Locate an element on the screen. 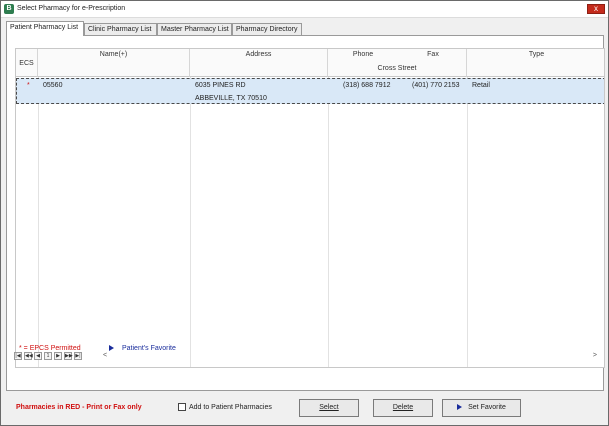  window-title: Select Pharmacy for e-Prescription is located at coordinates (71, 8).